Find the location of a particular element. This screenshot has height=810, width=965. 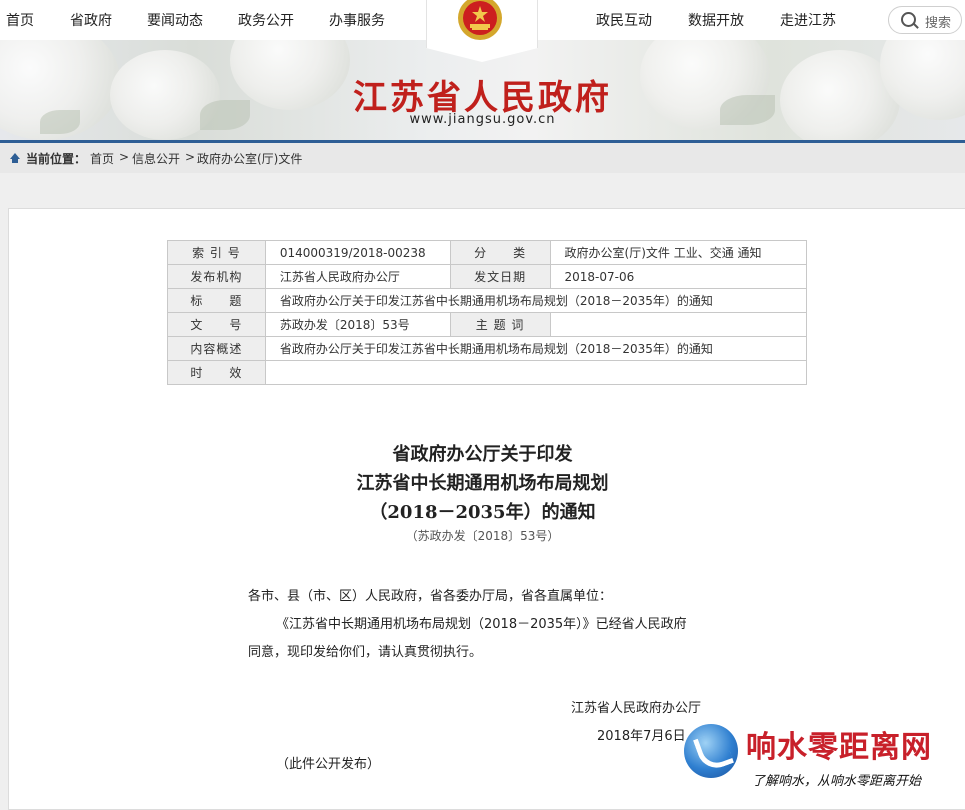

body-text-line: 同意，现印发给你们，请认真贯彻执行。 is located at coordinates (365, 652).